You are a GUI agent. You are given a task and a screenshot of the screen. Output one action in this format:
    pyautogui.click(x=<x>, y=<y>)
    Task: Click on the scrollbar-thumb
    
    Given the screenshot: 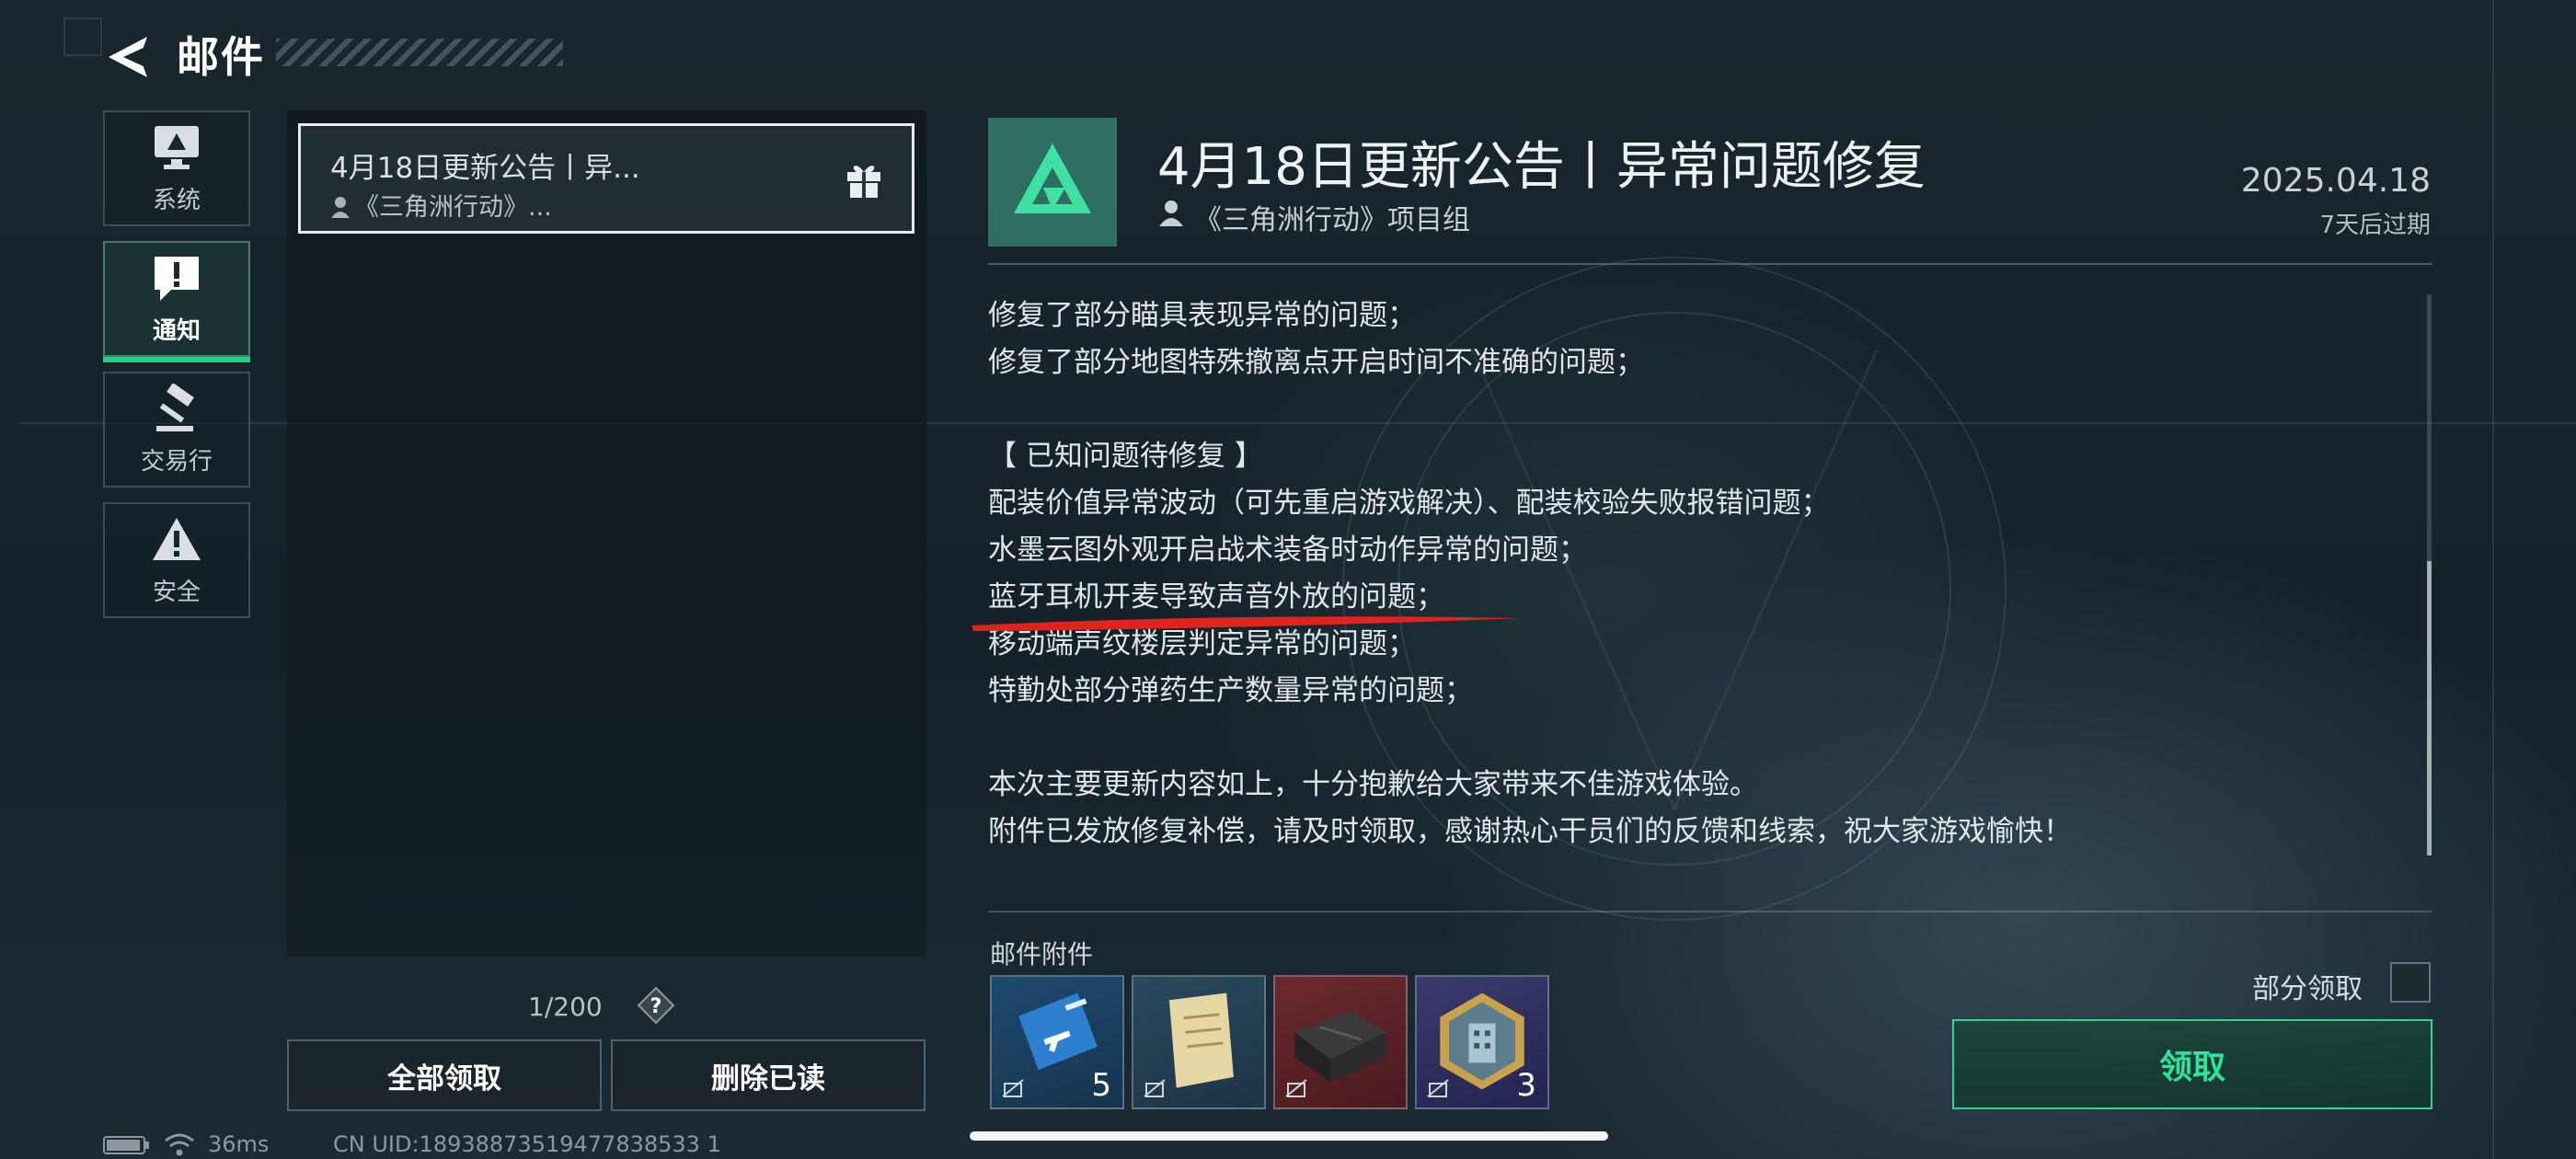 What is the action you would take?
    pyautogui.click(x=2429, y=708)
    